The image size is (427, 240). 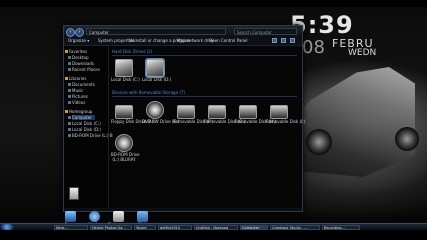 I want to click on forward-arrow-icon: ›, so click(x=79, y=32).